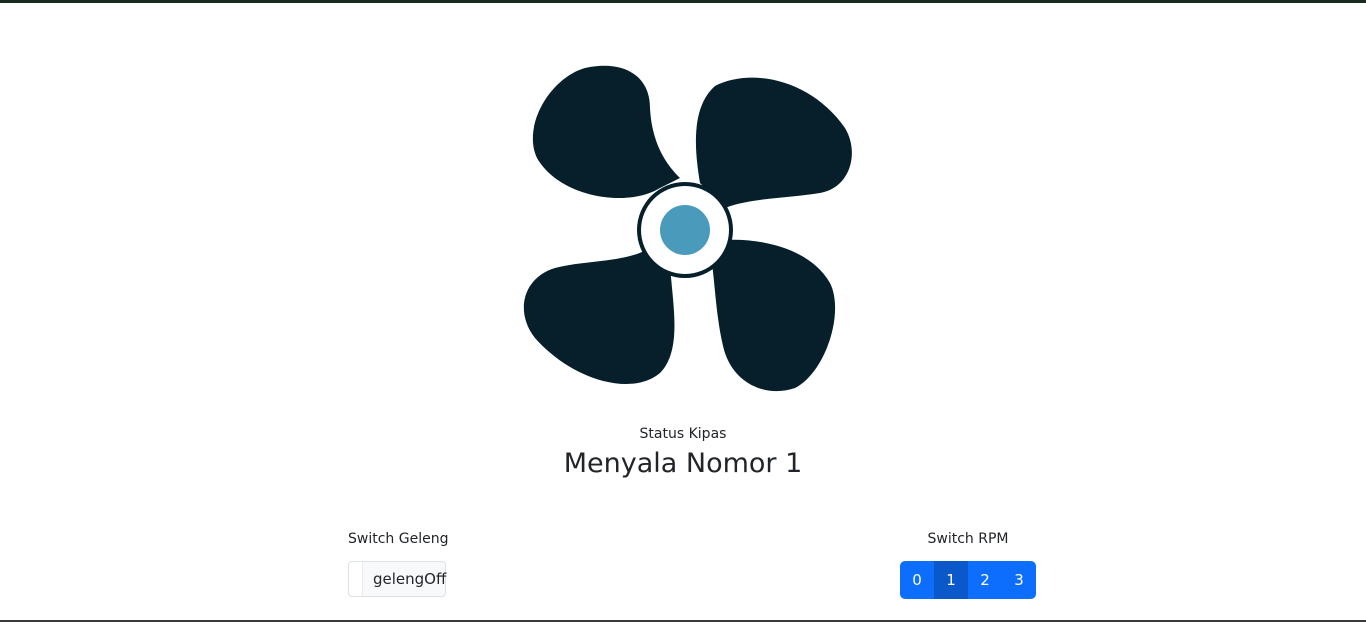  What do you see at coordinates (356, 579) in the screenshot?
I see `toggle-checkbox` at bounding box center [356, 579].